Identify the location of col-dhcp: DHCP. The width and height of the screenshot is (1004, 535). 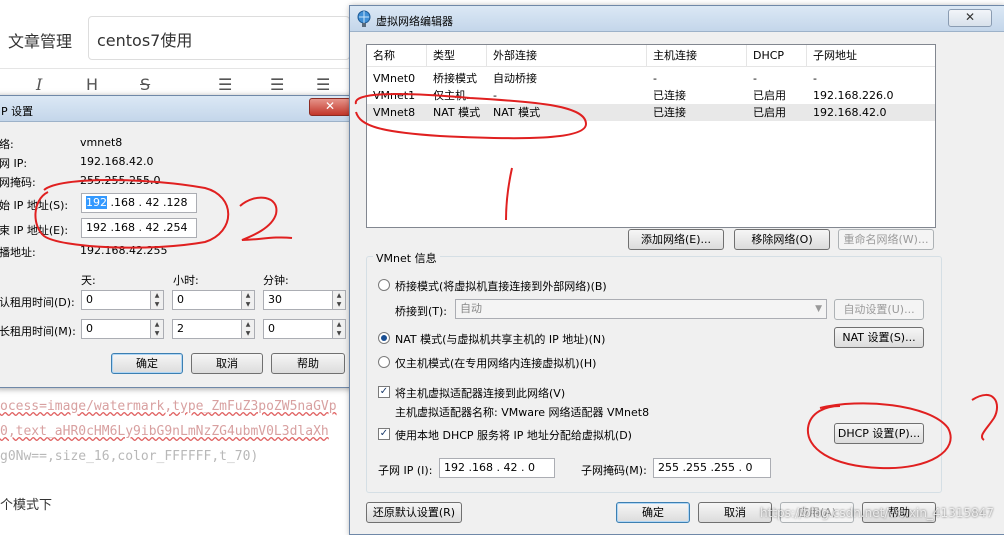
(777, 56).